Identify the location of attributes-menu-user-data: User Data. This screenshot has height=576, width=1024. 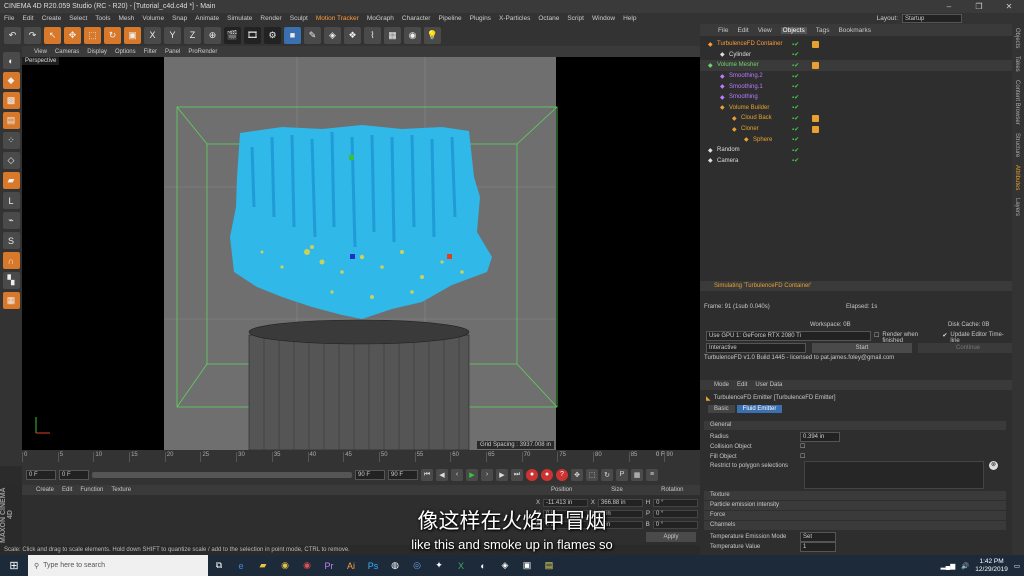
(768, 385).